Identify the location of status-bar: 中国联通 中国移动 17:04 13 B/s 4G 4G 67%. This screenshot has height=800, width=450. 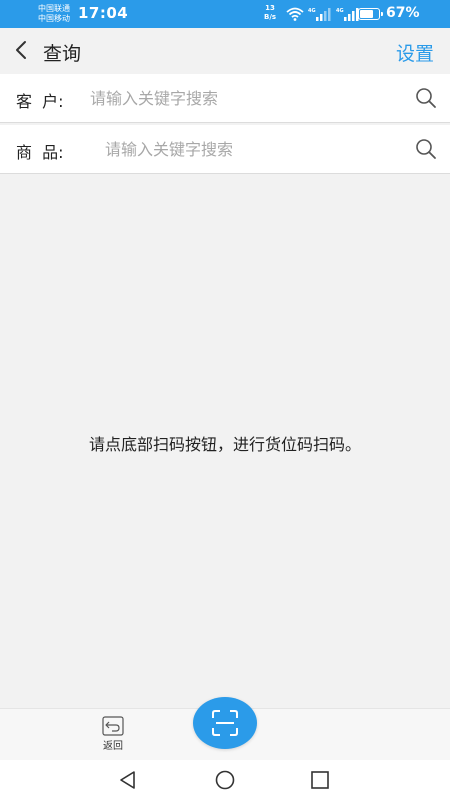
(225, 14).